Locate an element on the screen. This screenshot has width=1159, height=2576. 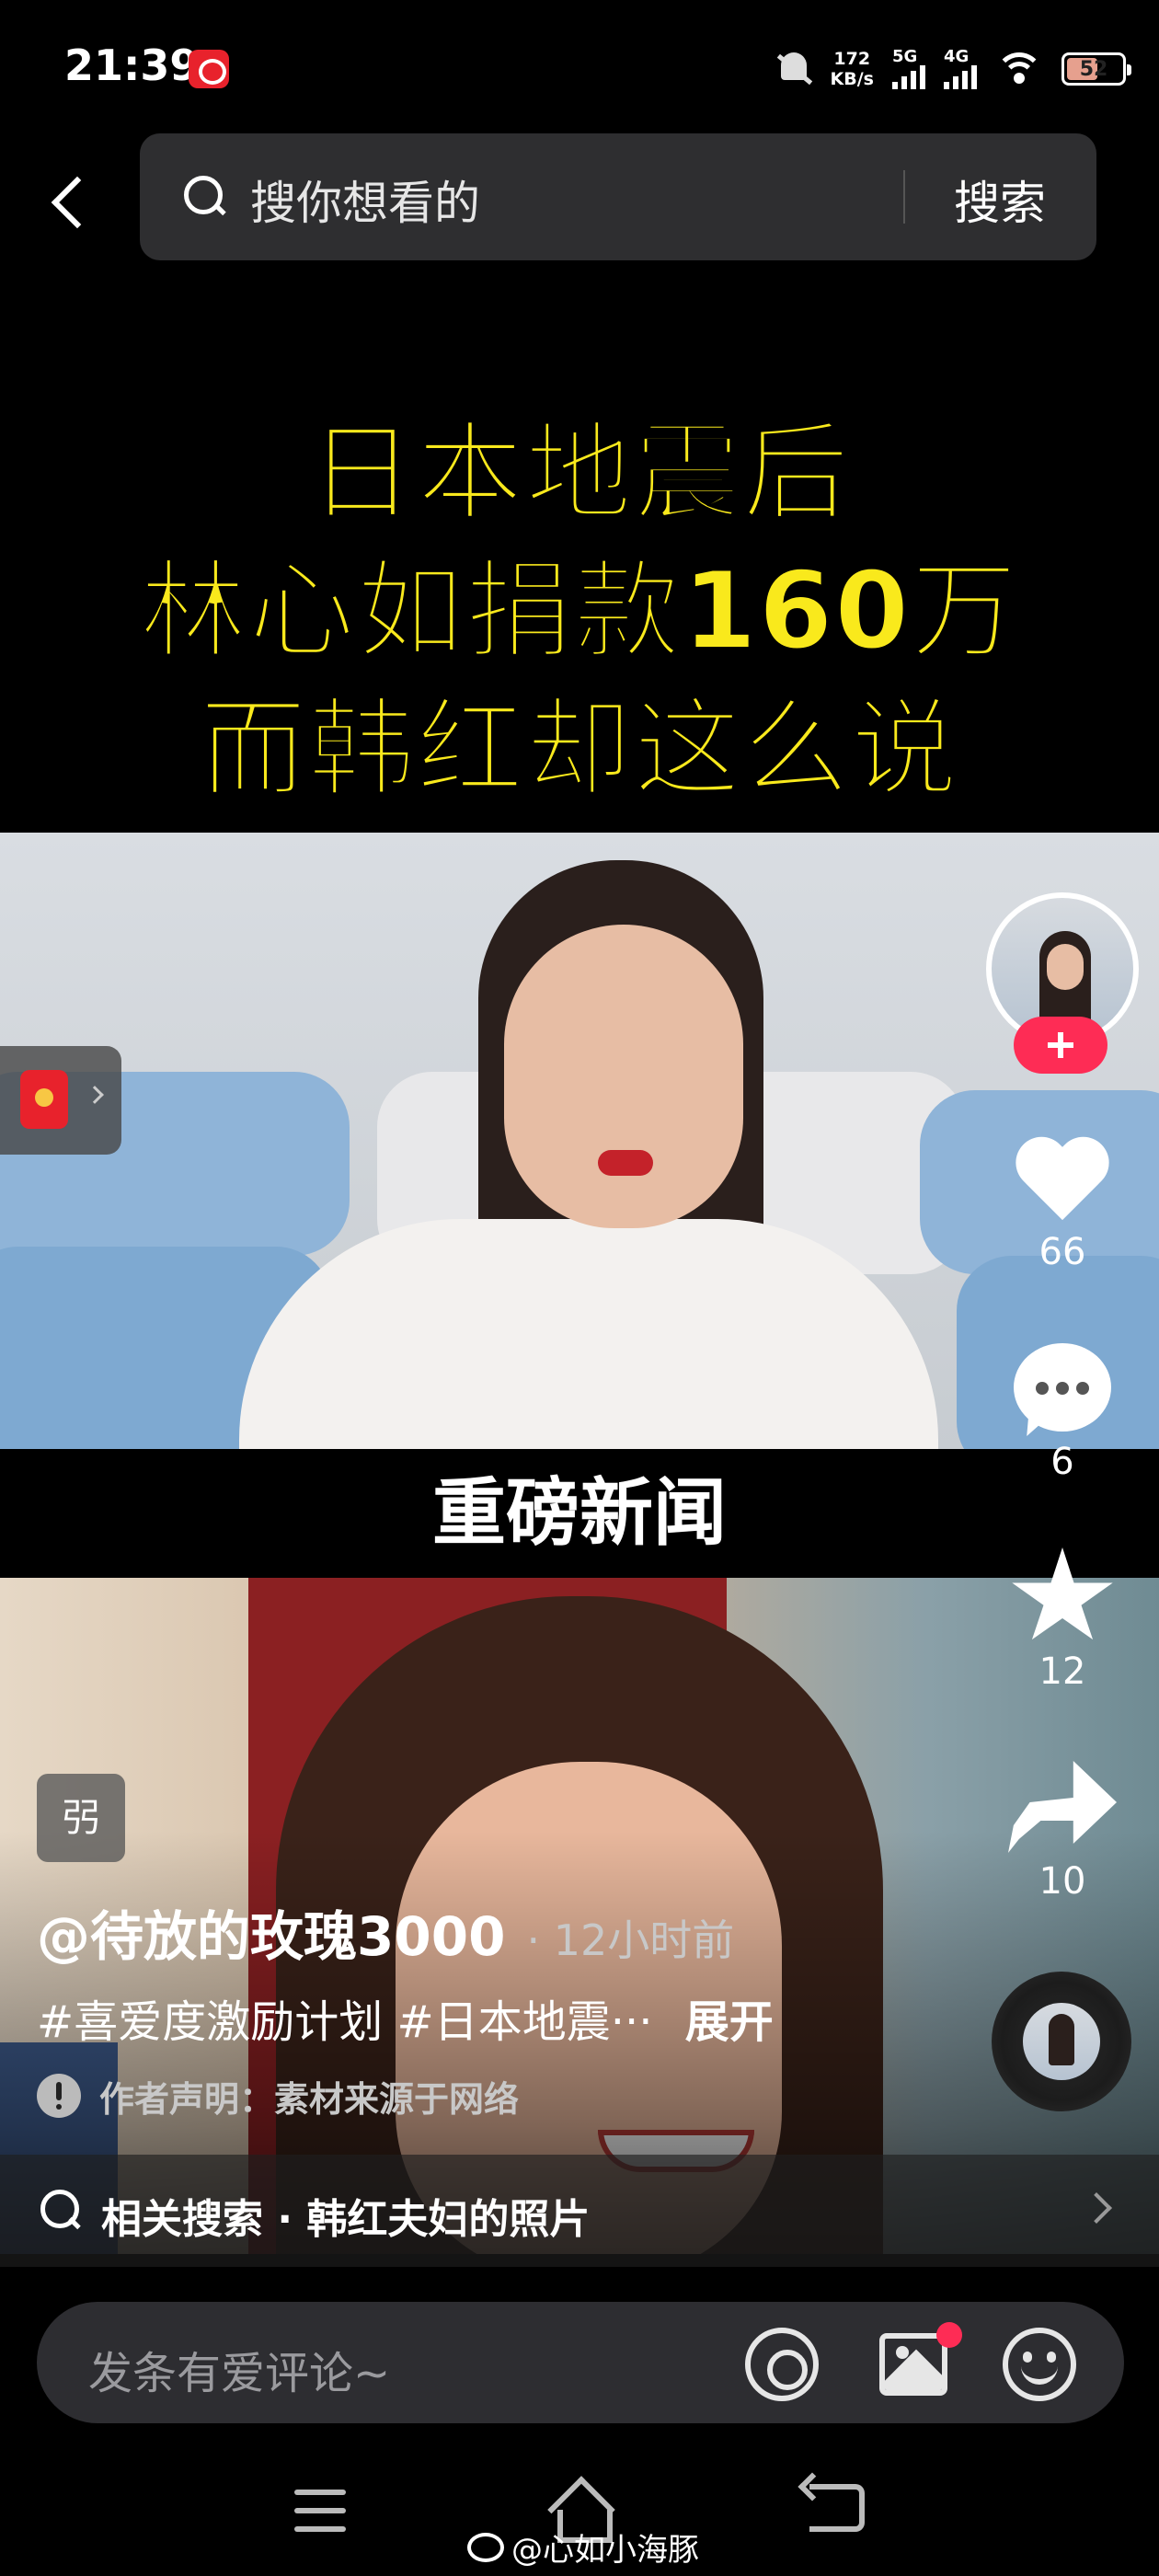
tag-badge: 弜 is located at coordinates (81, 1818).